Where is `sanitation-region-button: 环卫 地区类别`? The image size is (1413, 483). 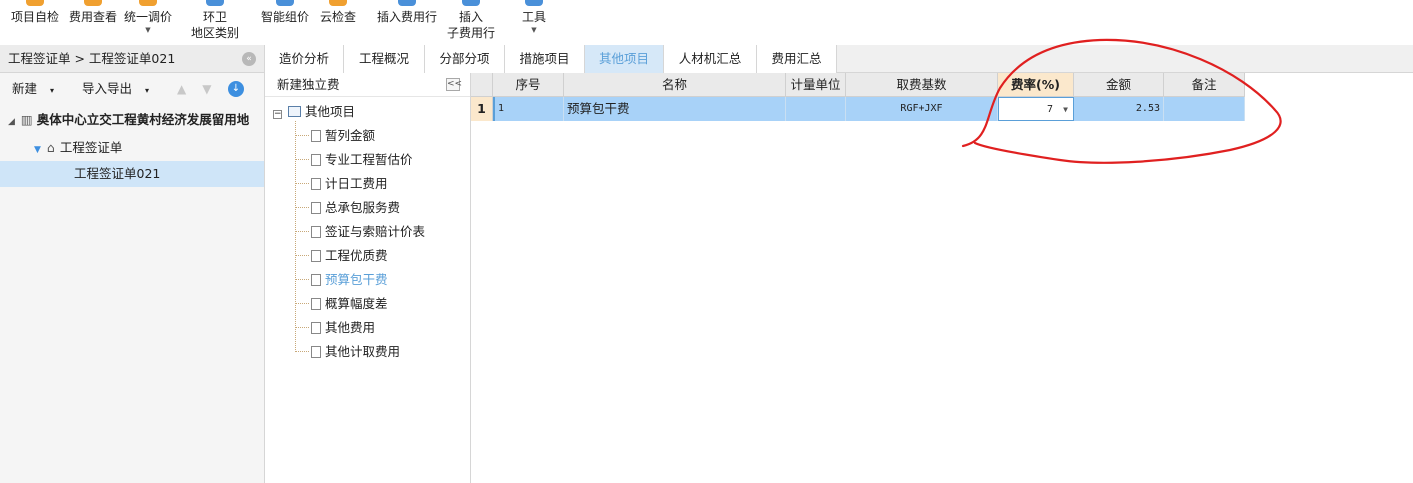
sanitation-region-button: 环卫 地区类别 is located at coordinates (215, 20).